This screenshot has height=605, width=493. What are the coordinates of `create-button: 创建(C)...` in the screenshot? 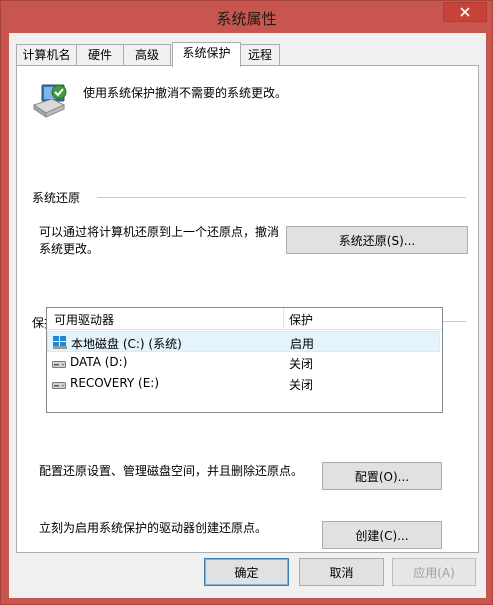 It's located at (382, 535).